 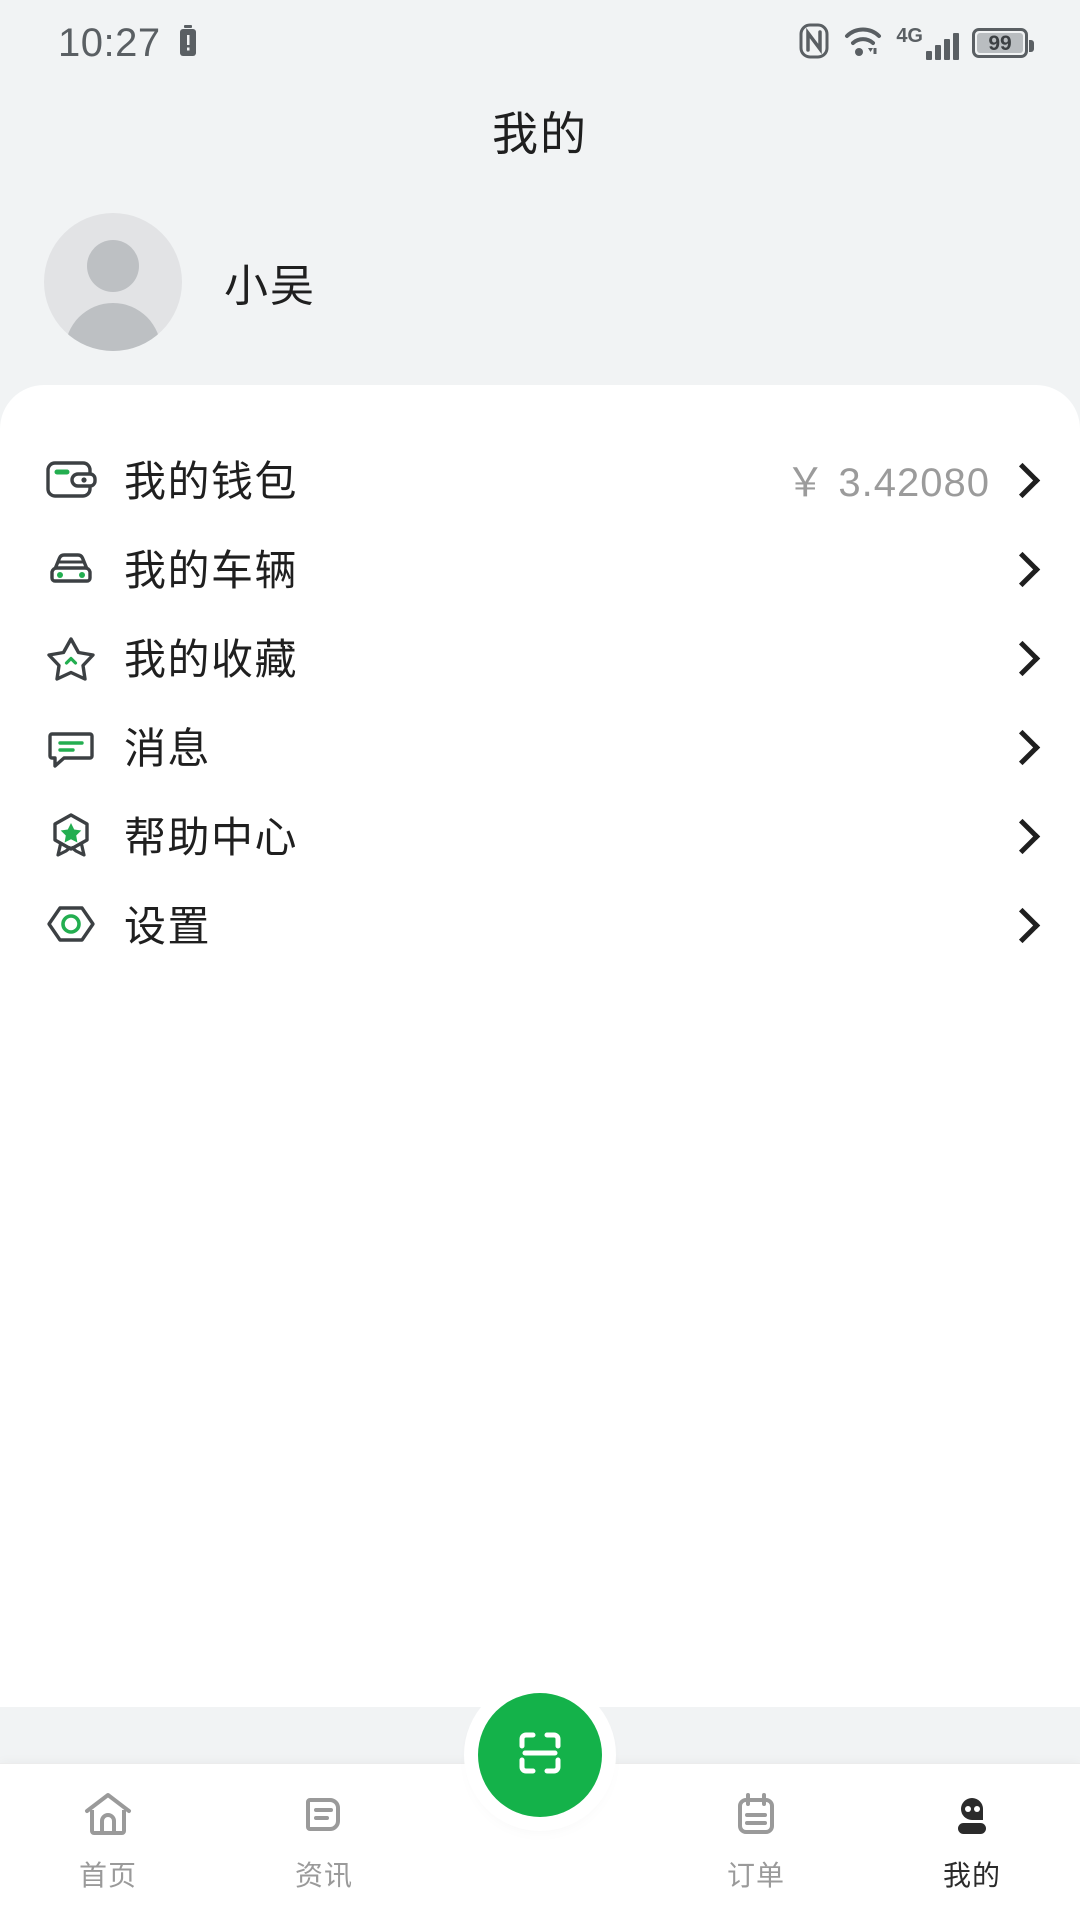 I want to click on tab-profile: 我的, so click(x=972, y=1829).